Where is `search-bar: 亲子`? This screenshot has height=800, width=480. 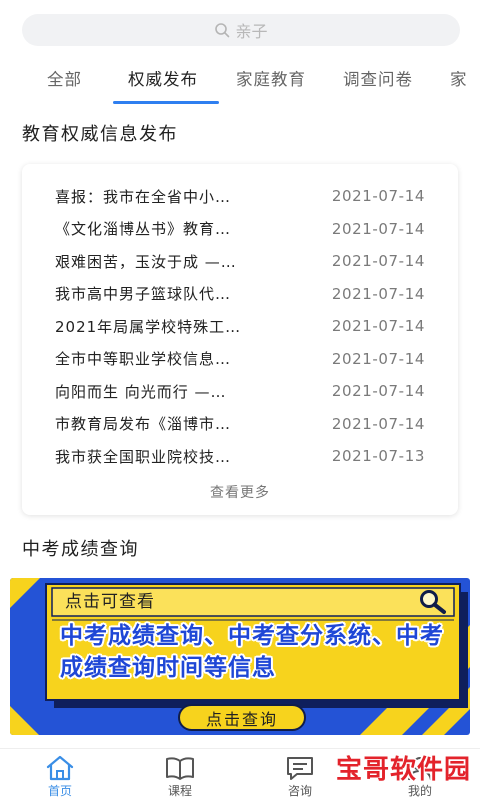 search-bar: 亲子 is located at coordinates (241, 30).